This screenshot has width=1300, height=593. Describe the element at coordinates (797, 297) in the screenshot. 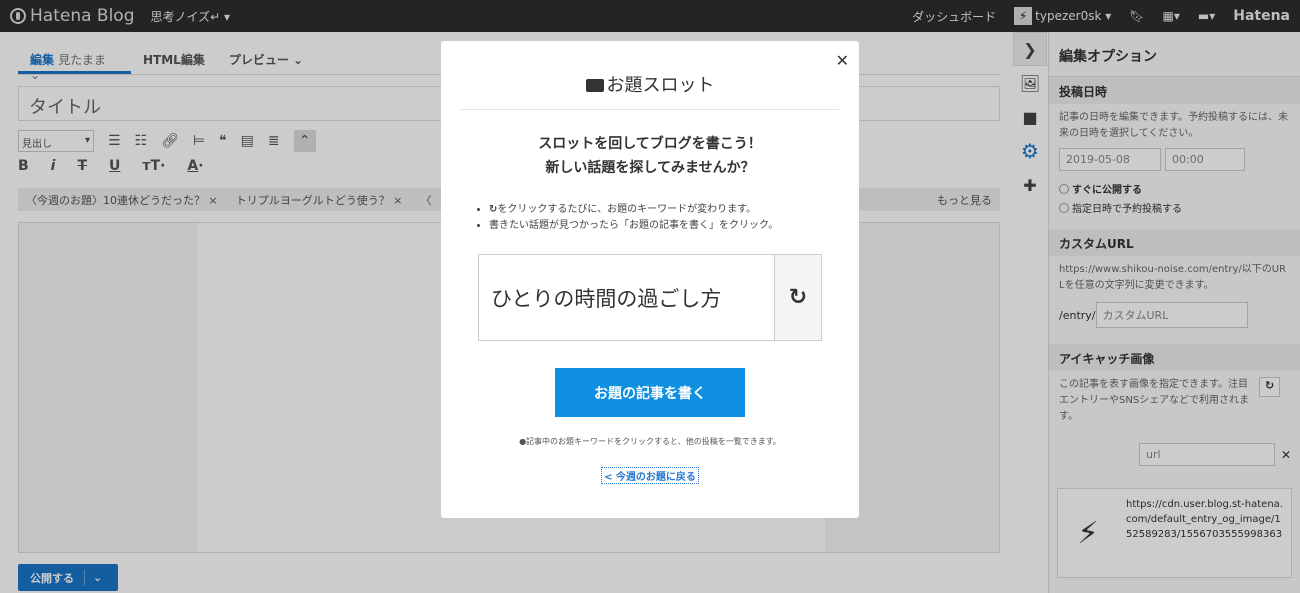

I see `spin-refresh-button: ↻` at that location.